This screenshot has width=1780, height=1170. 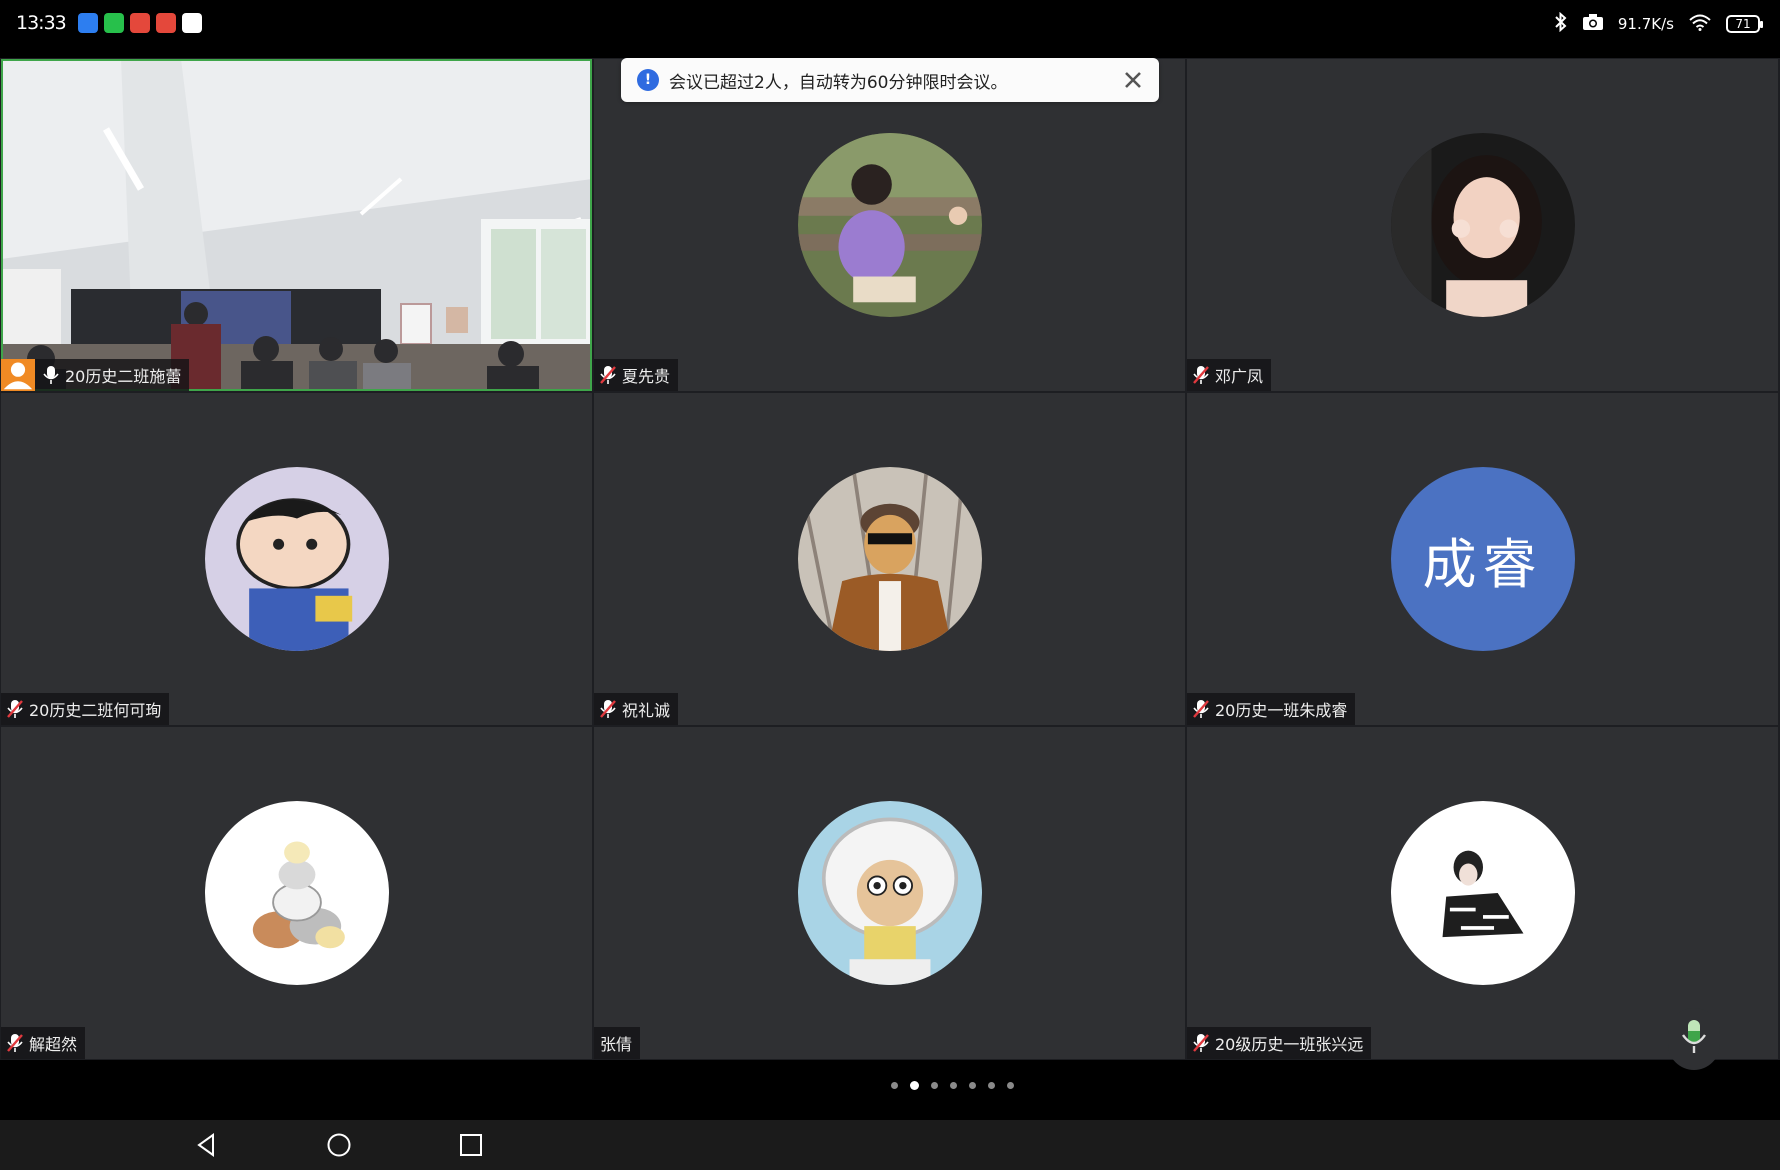 I want to click on participant-tile: 成睿 20历史一班朱成睿, so click(x=1482, y=559).